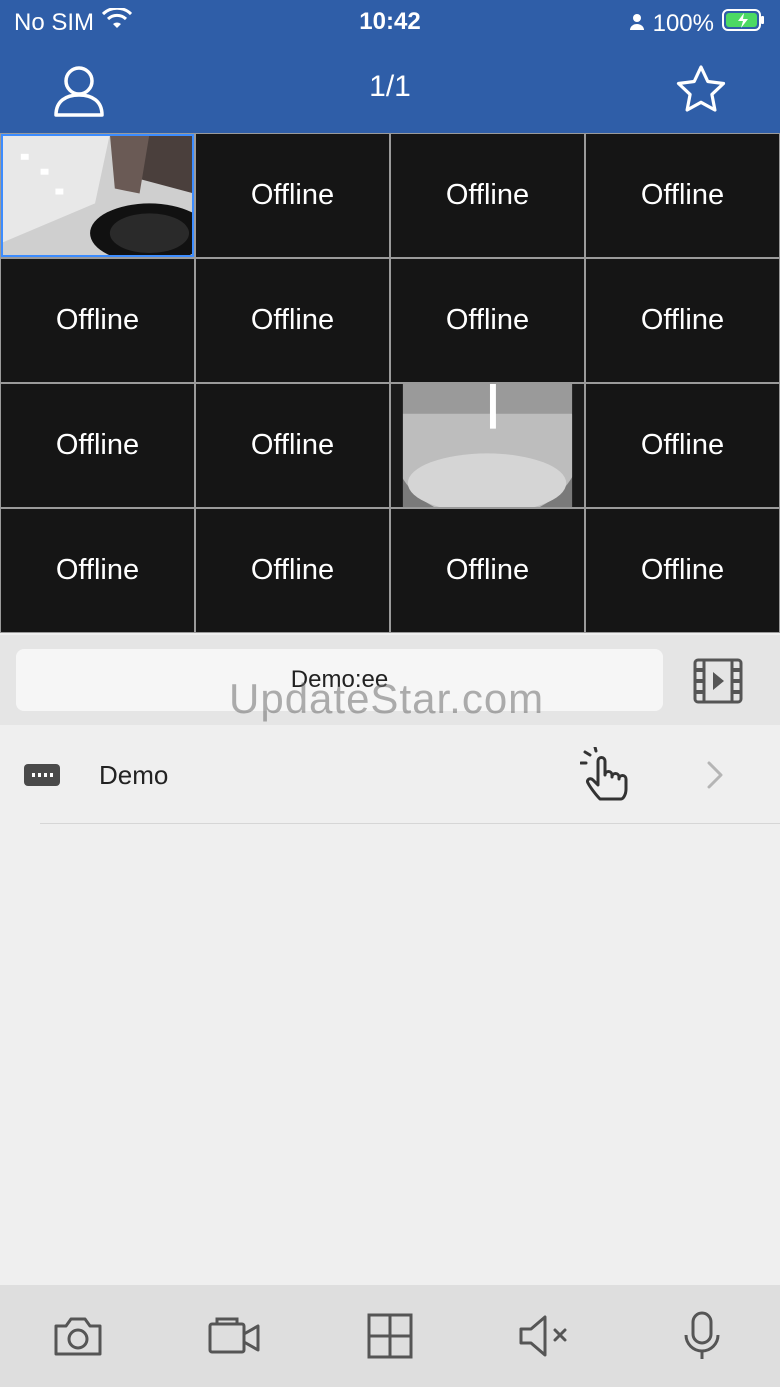 This screenshot has height=1387, width=780. What do you see at coordinates (682, 570) in the screenshot?
I see `camera-cell-16: Offline` at bounding box center [682, 570].